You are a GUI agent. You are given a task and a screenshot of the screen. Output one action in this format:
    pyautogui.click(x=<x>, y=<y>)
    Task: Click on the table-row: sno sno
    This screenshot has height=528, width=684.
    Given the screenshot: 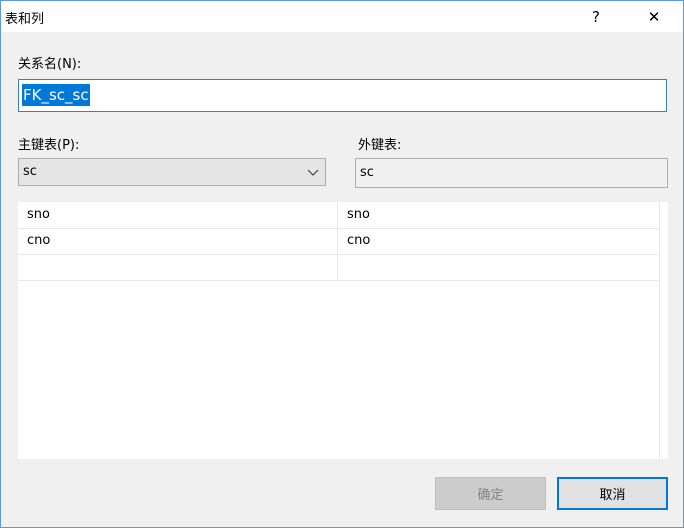 What is the action you would take?
    pyautogui.click(x=338, y=215)
    